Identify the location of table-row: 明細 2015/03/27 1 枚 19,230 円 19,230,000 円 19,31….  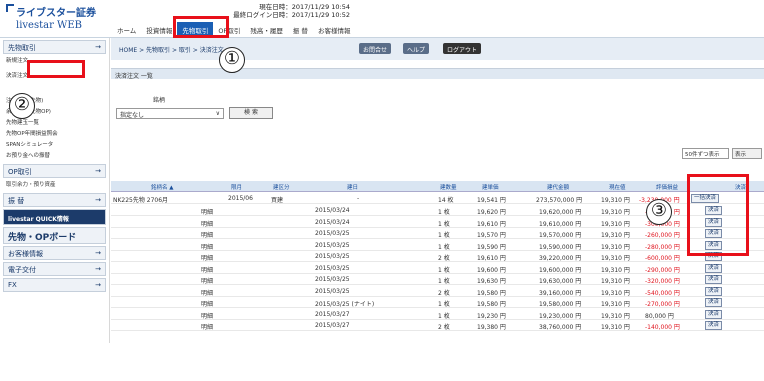
(437, 314).